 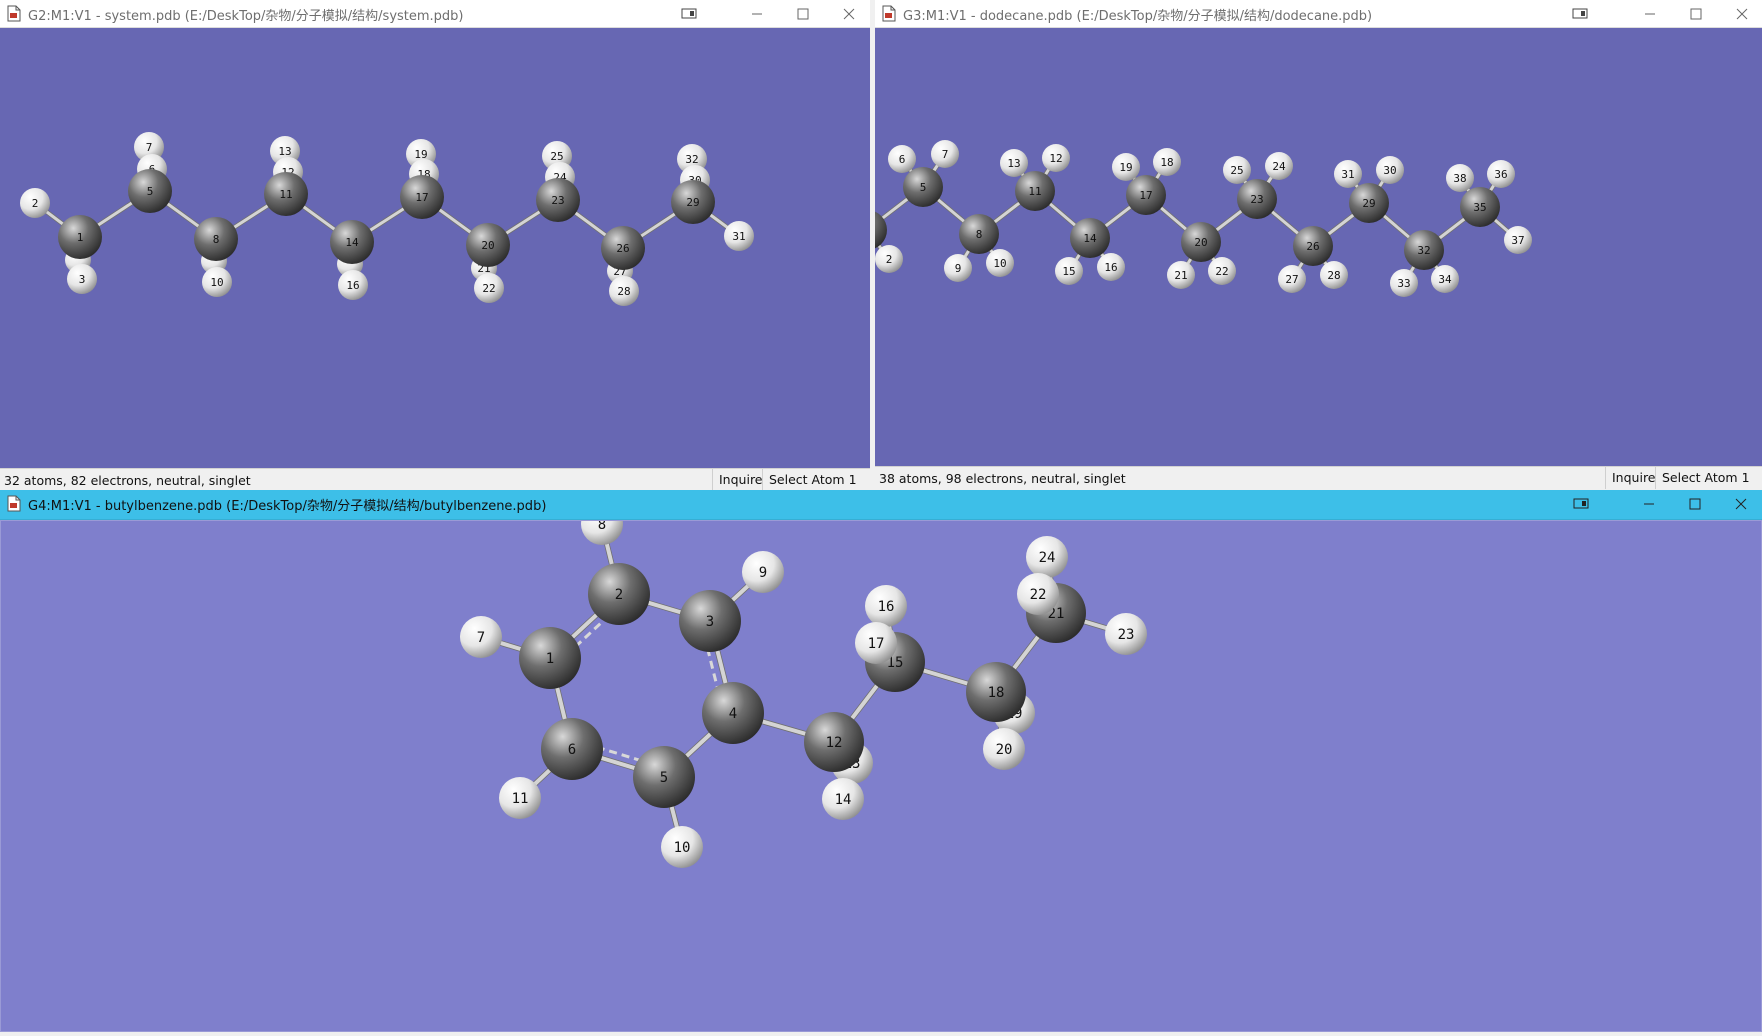 What do you see at coordinates (1518, 240) in the screenshot?
I see `hydrogen-atom-37: 37` at bounding box center [1518, 240].